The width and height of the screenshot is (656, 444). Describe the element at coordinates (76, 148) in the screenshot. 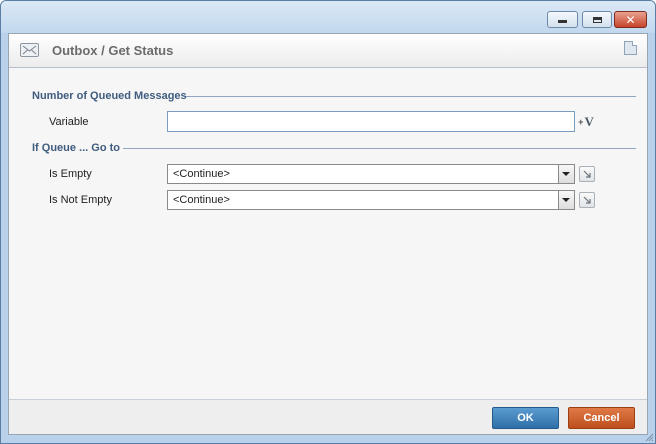

I see `section-heading-queue-goto: If Queue ... Go to` at that location.